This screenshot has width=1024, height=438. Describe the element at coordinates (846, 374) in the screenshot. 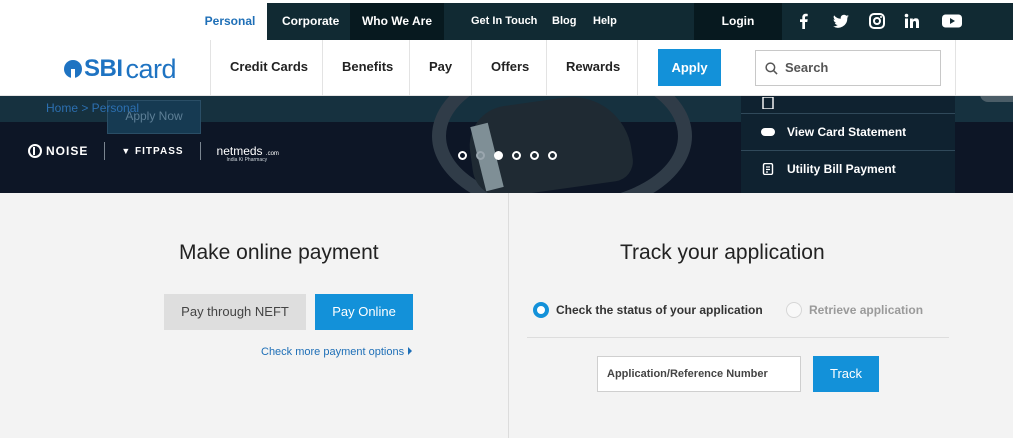

I see `track-button: Track` at that location.